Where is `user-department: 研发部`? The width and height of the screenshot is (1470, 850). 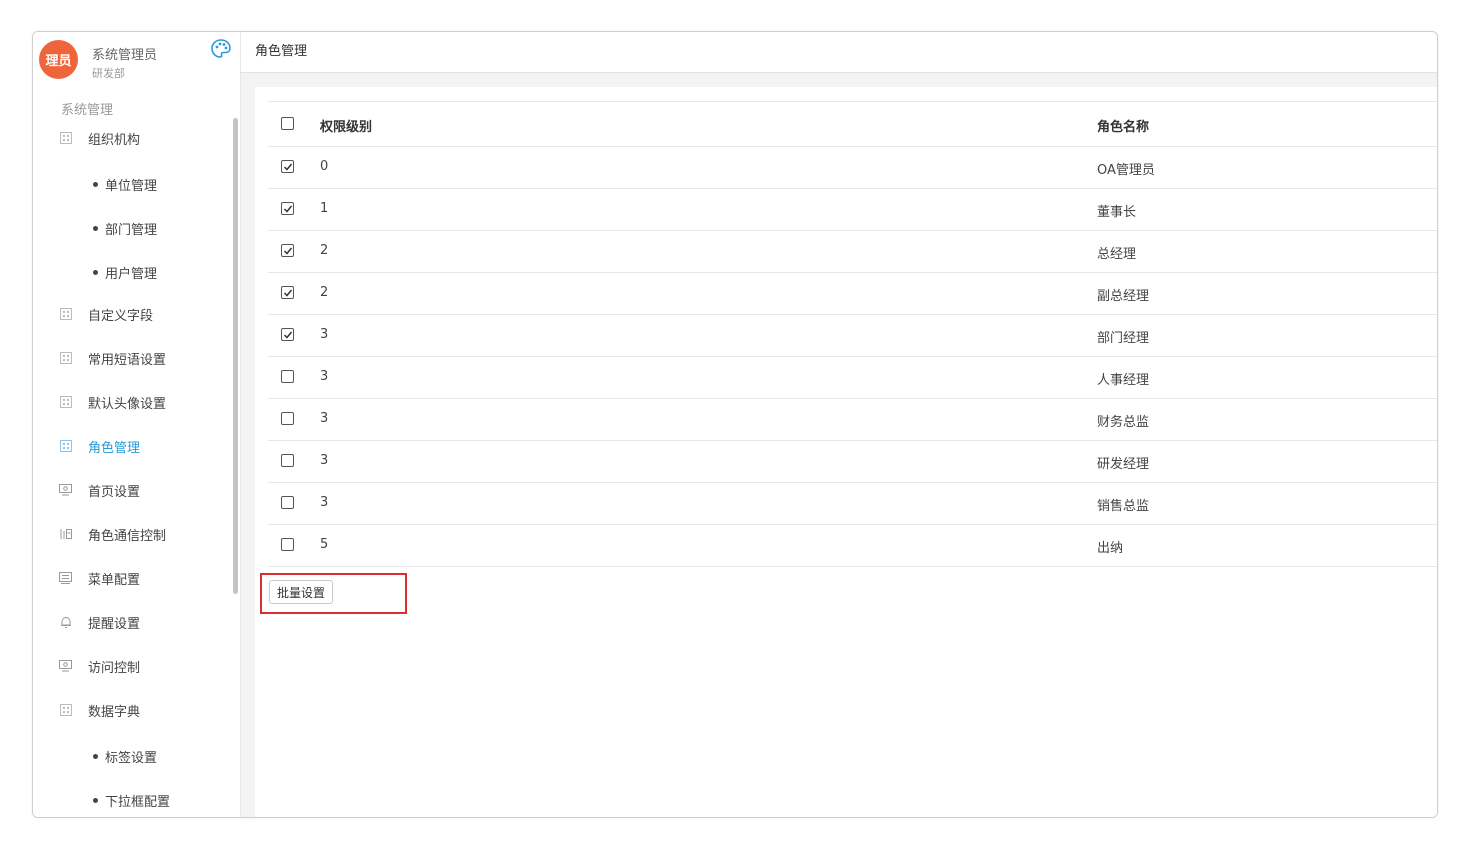 user-department: 研发部 is located at coordinates (108, 73).